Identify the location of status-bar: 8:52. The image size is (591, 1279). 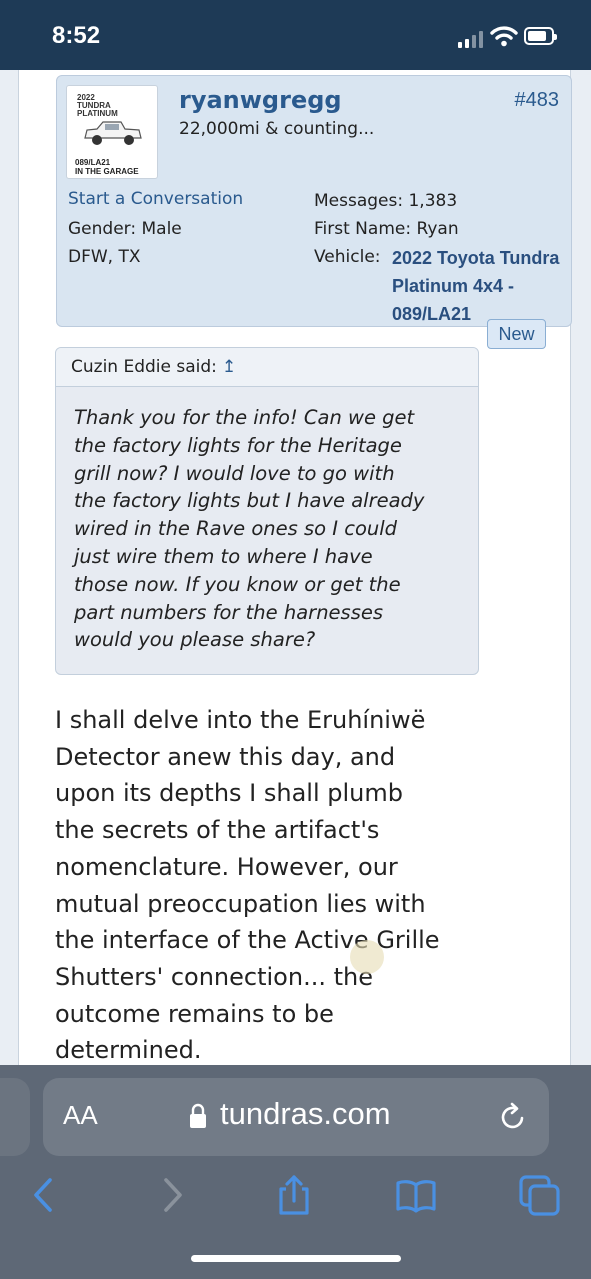
(295, 35).